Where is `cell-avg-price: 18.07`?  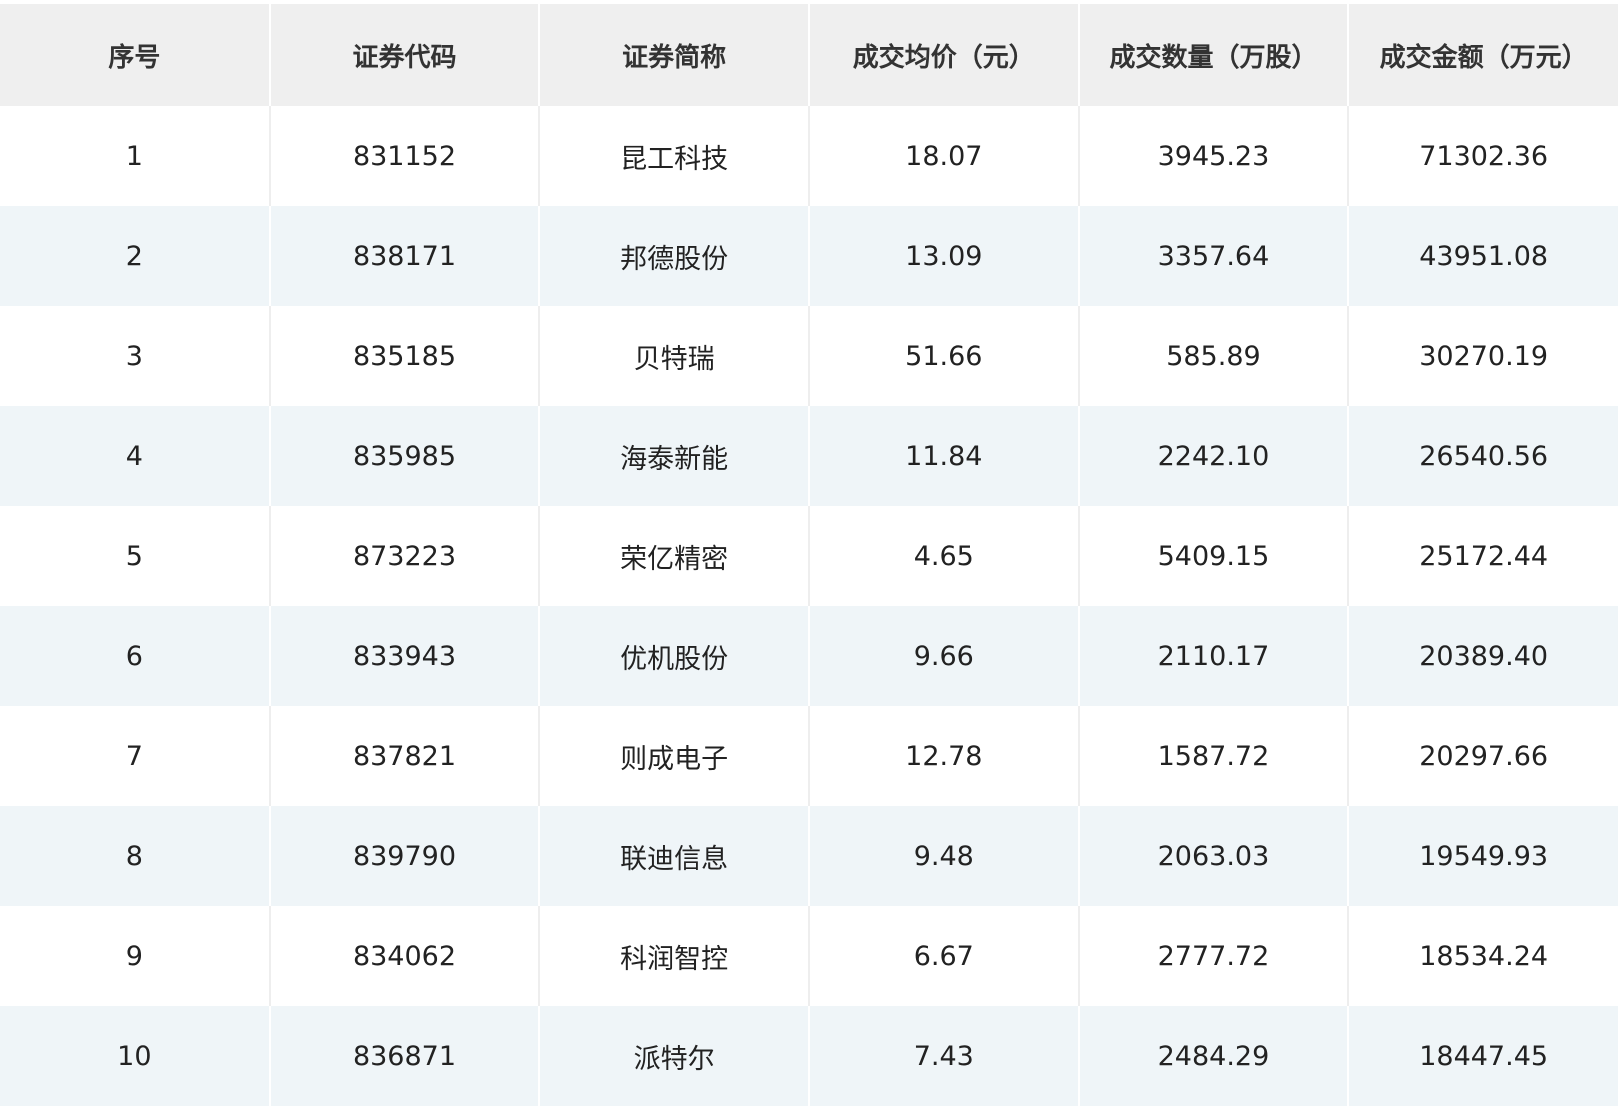 cell-avg-price: 18.07 is located at coordinates (943, 156).